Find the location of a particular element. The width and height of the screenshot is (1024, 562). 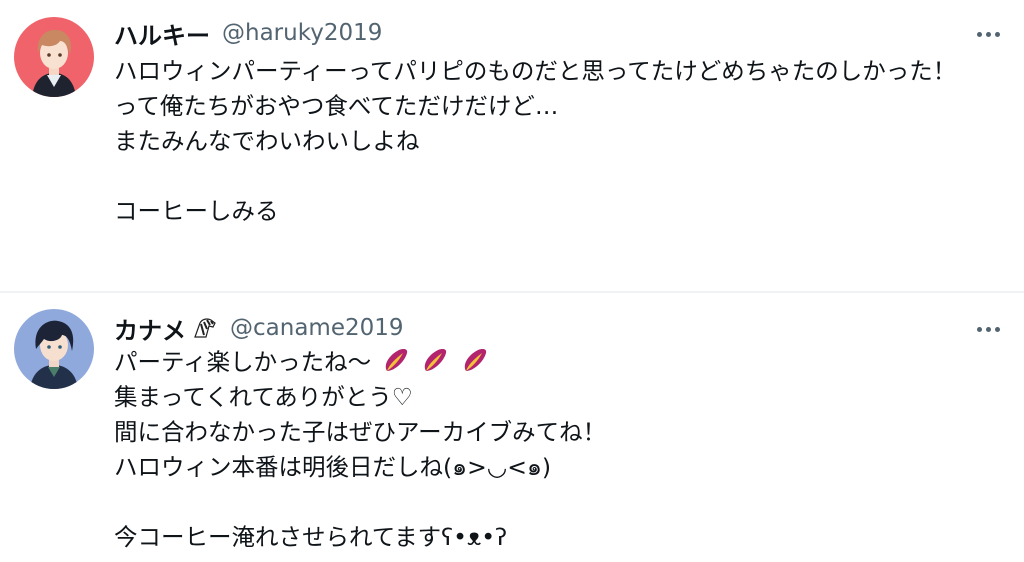

tweet-text-line: ハロウィンパーティーってパリピのものだと思ってたけどめちゃたのしかった！ is located at coordinates (535, 71).